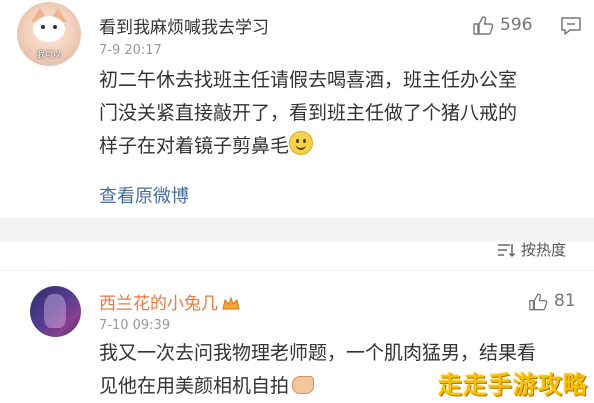 The width and height of the screenshot is (594, 403). Describe the element at coordinates (297, 270) in the screenshot. I see `divider-line` at that location.